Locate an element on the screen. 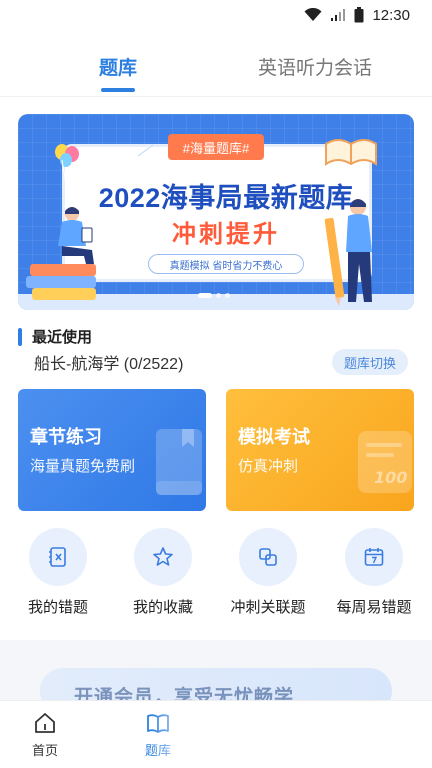 The height and width of the screenshot is (768, 432). quick-action-label: 我的收藏 is located at coordinates (162, 607).